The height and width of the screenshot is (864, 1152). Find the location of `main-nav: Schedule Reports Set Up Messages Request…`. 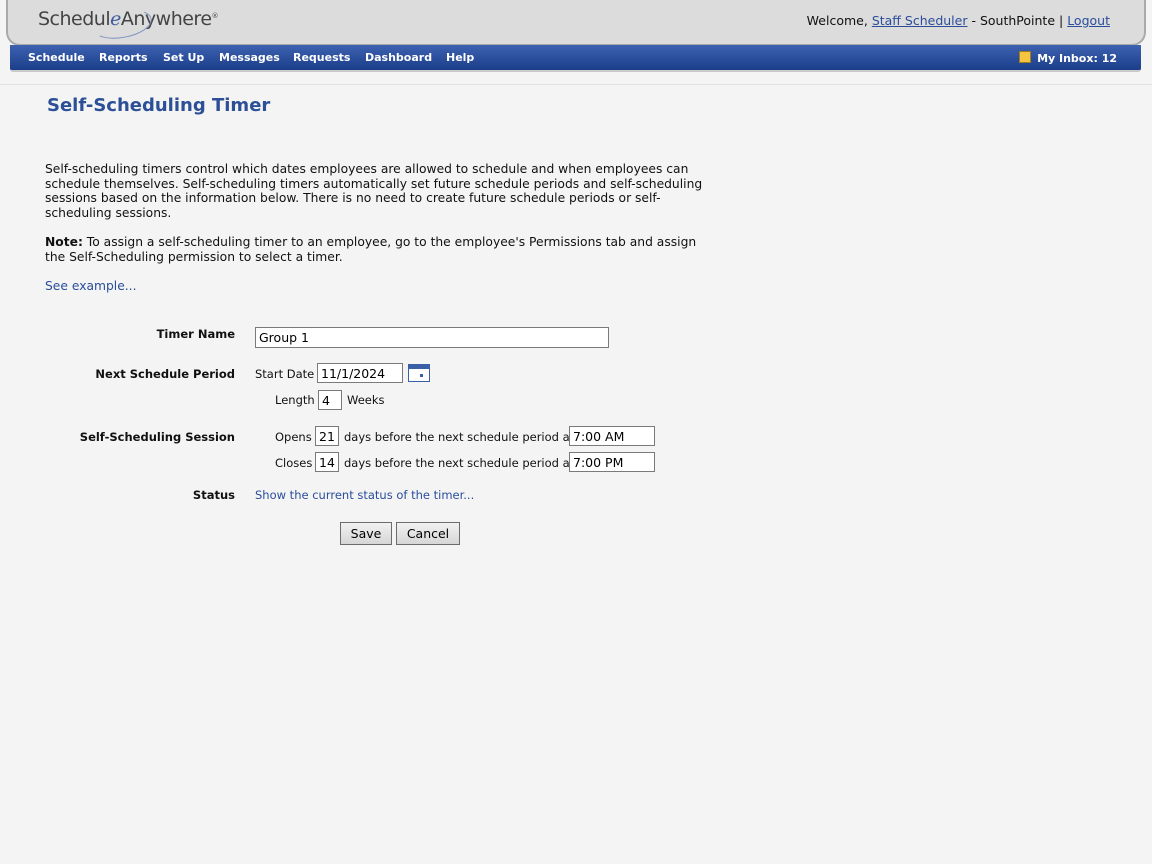

main-nav: Schedule Reports Set Up Messages Request… is located at coordinates (575, 58).